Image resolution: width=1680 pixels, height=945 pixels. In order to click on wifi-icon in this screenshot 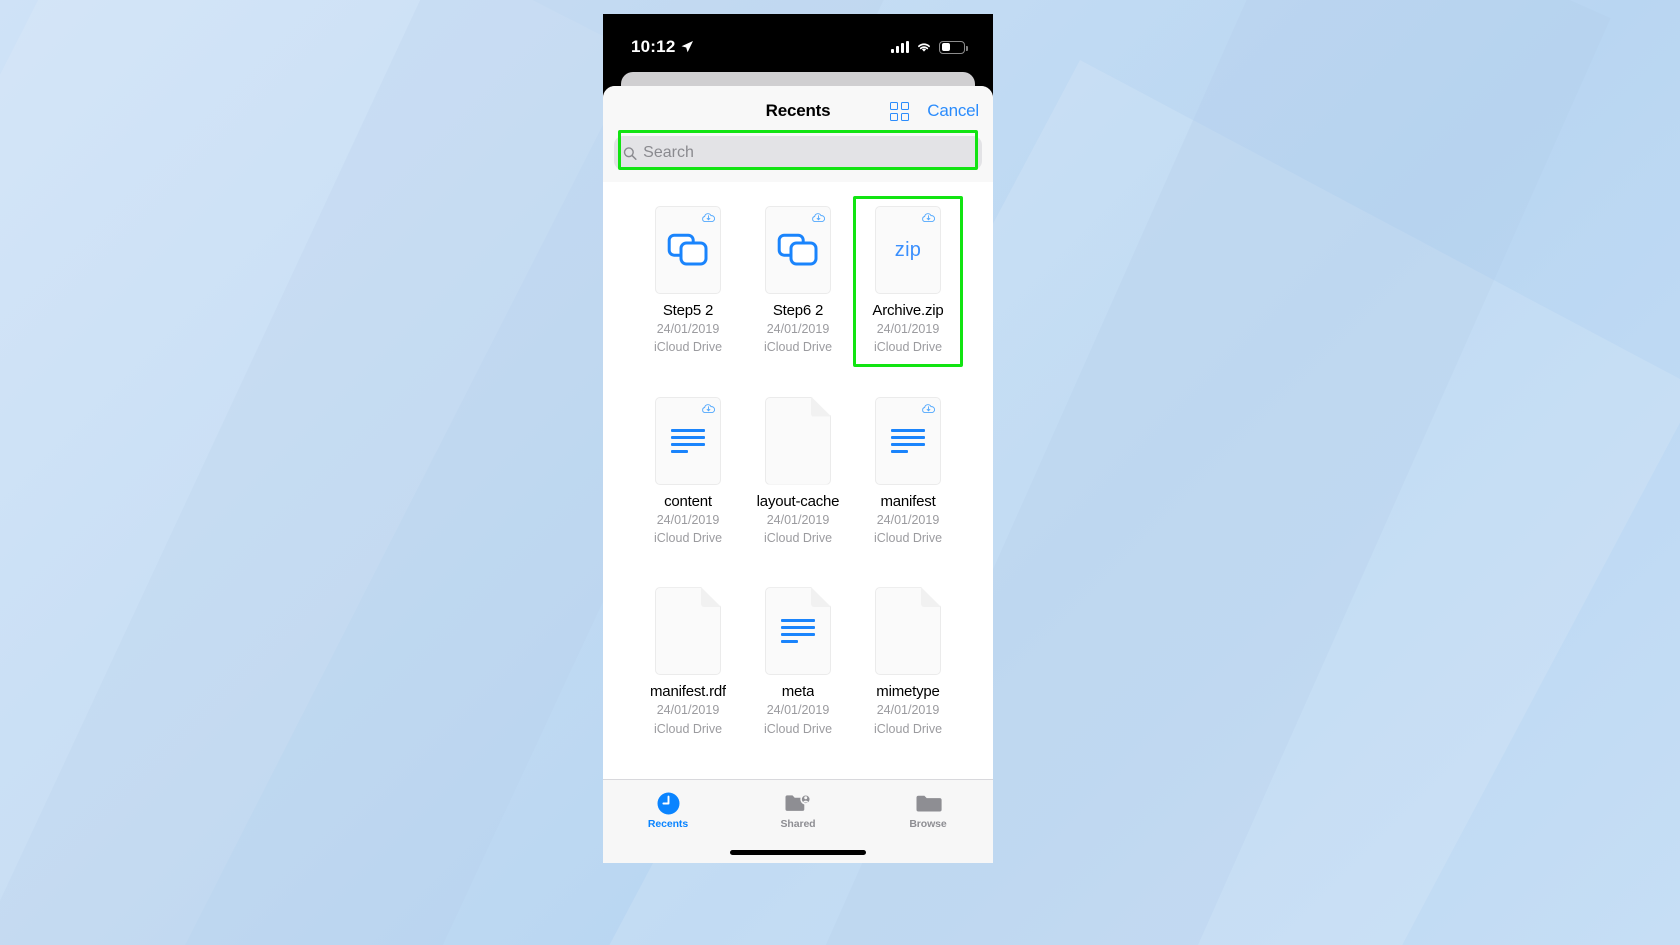, I will do `click(924, 47)`.